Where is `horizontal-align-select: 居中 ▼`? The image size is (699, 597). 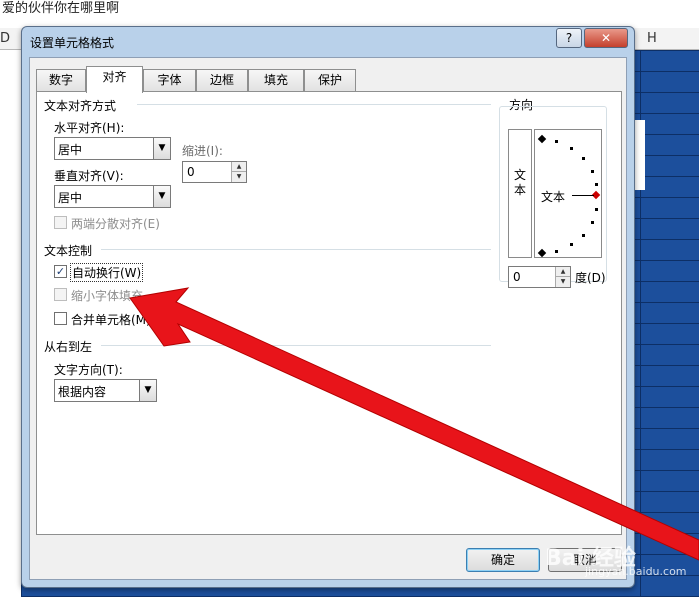
horizontal-align-select: 居中 ▼ is located at coordinates (112, 148).